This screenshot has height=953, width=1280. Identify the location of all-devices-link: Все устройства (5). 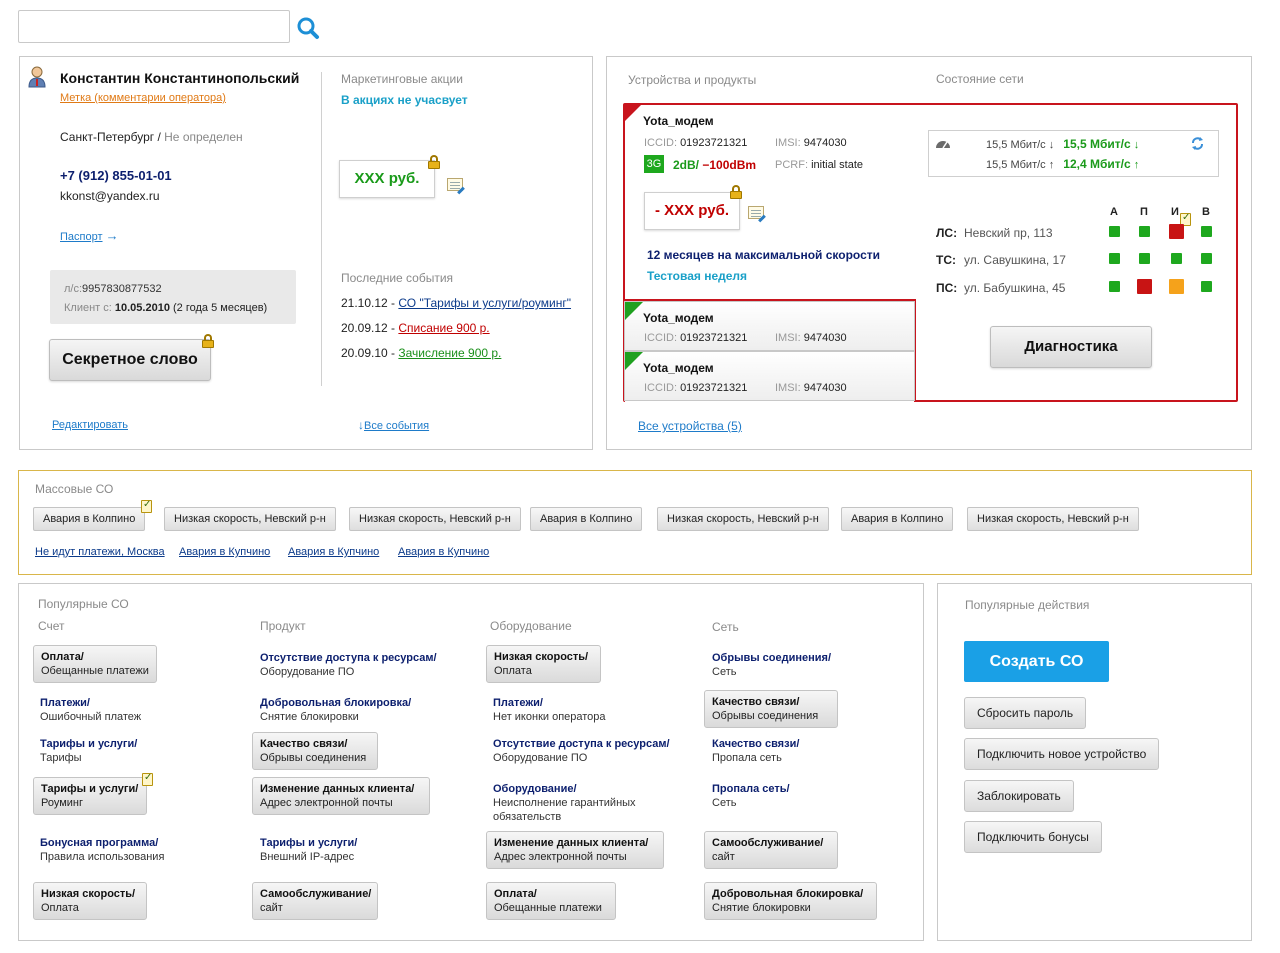
(690, 426).